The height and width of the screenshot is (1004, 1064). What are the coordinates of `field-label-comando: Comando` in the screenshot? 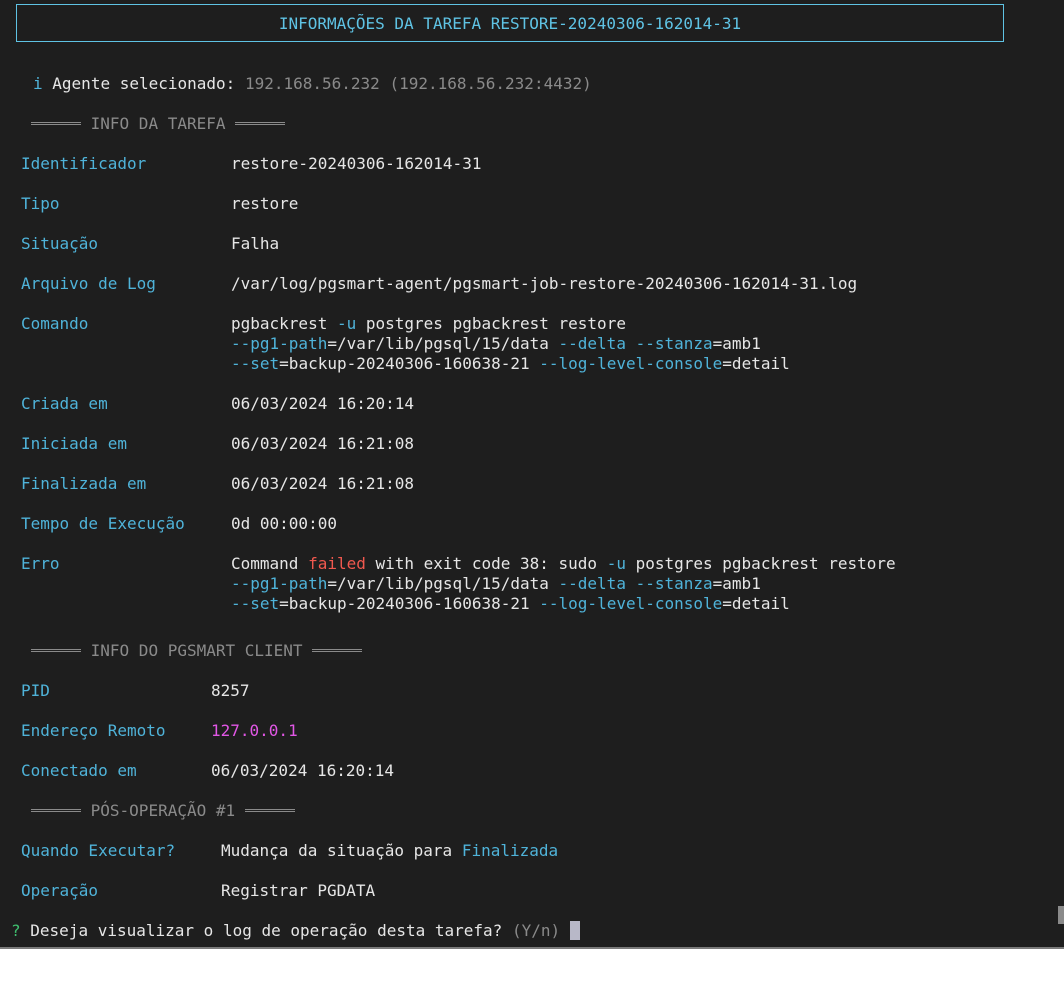 It's located at (55, 323).